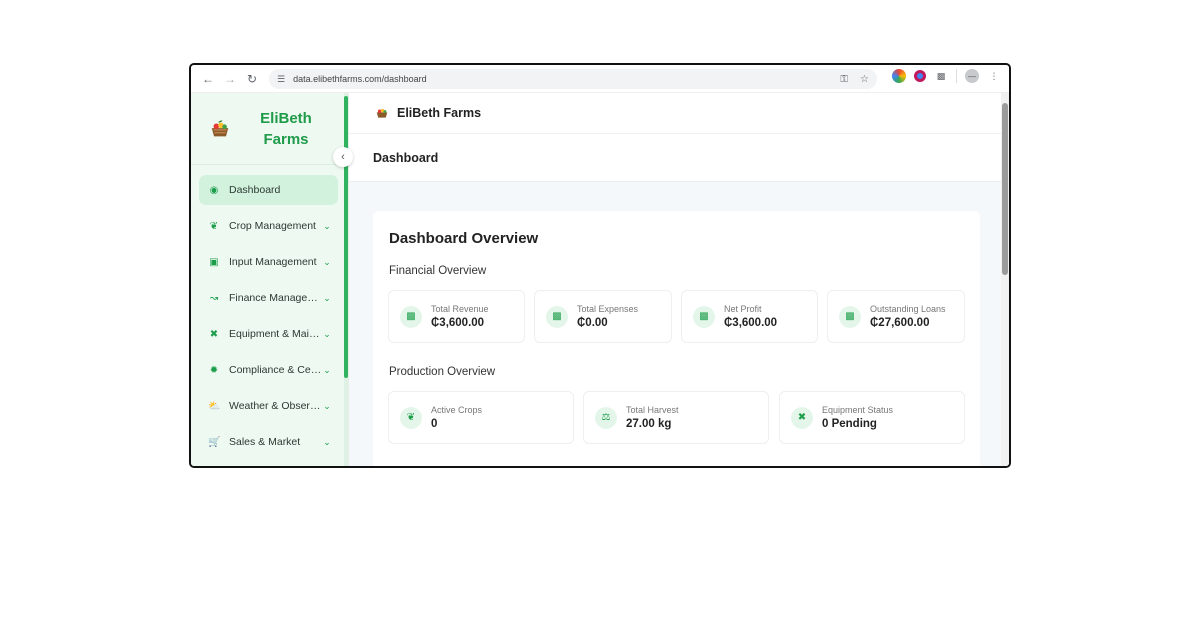  What do you see at coordinates (464, 238) in the screenshot?
I see `overview-title: Dashboard Overview` at bounding box center [464, 238].